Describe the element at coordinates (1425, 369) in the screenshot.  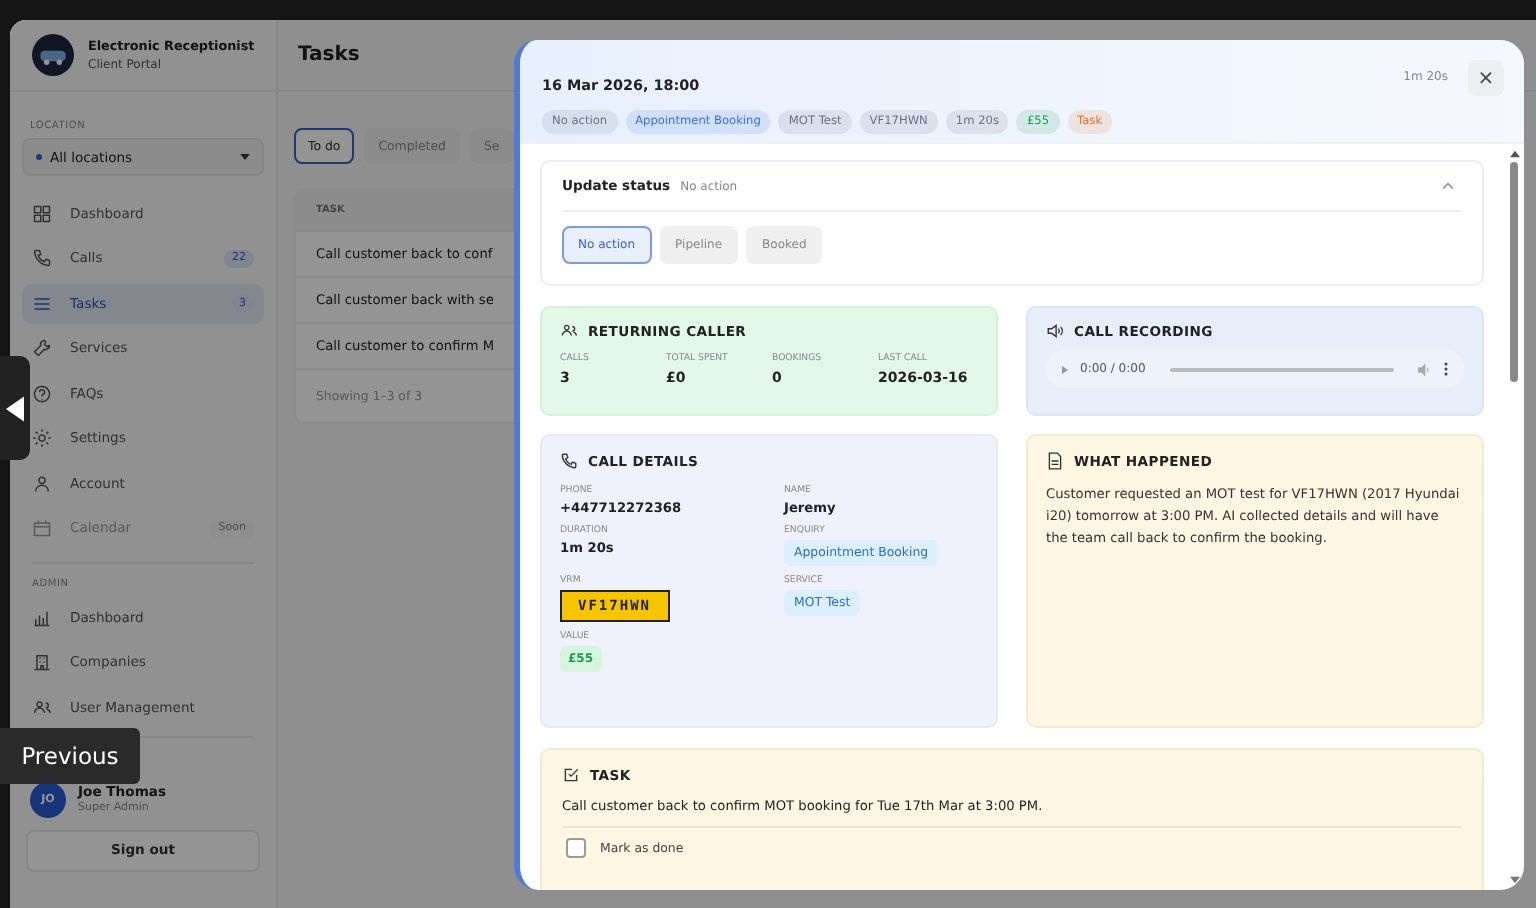
I see `volume-icon` at that location.